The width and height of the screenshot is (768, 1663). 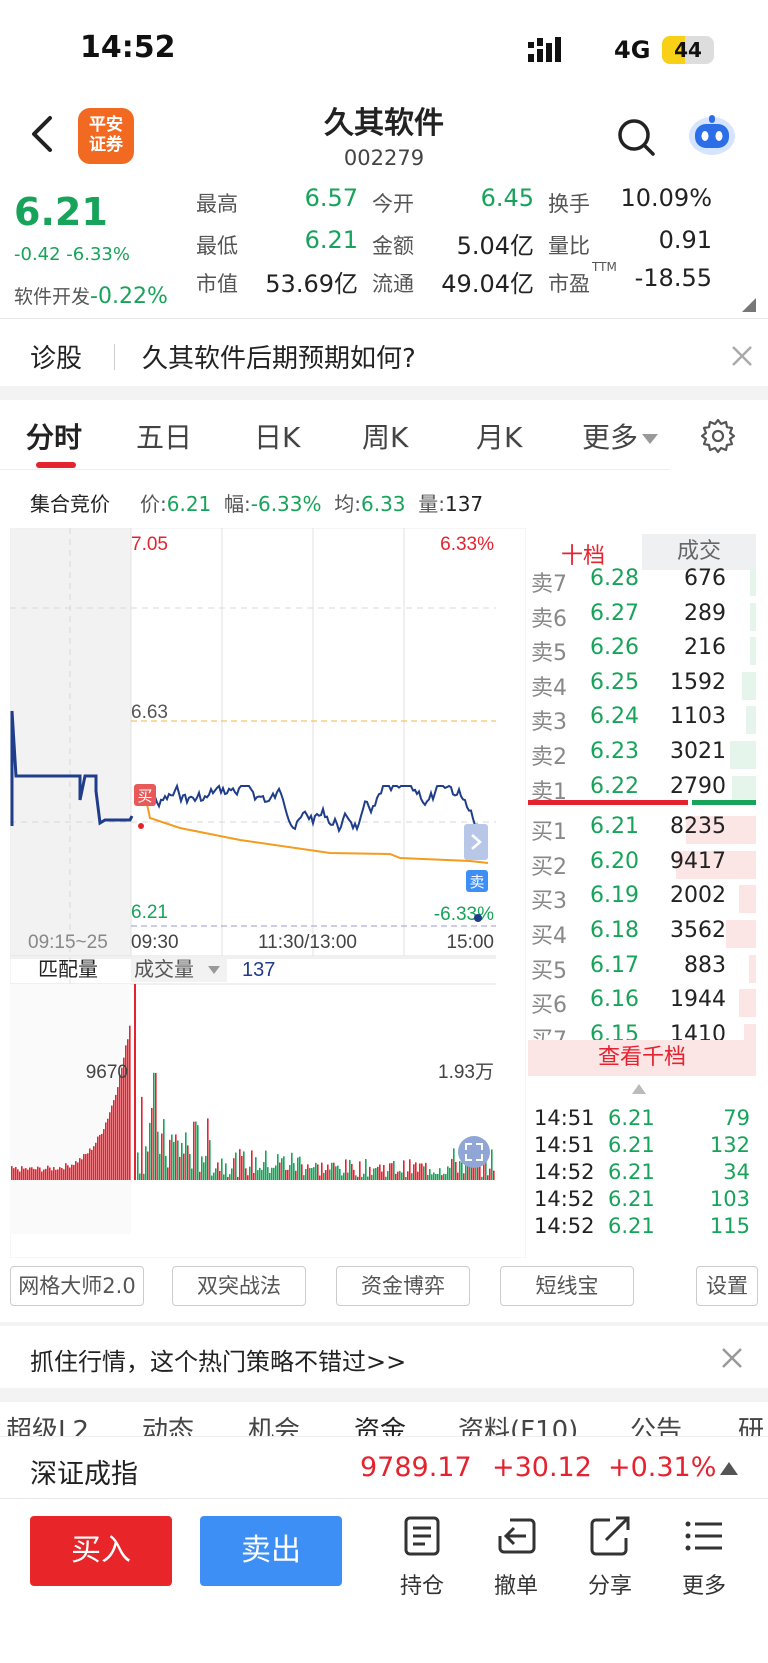 I want to click on strategy-short-term: 短线宝, so click(x=567, y=1286).